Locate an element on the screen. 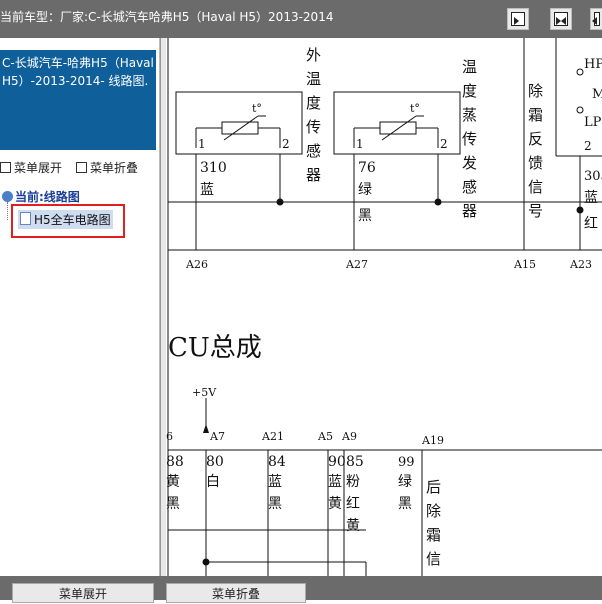 Image resolution: width=602 pixels, height=604 pixels. connector-a21: A21 is located at coordinates (272, 436).